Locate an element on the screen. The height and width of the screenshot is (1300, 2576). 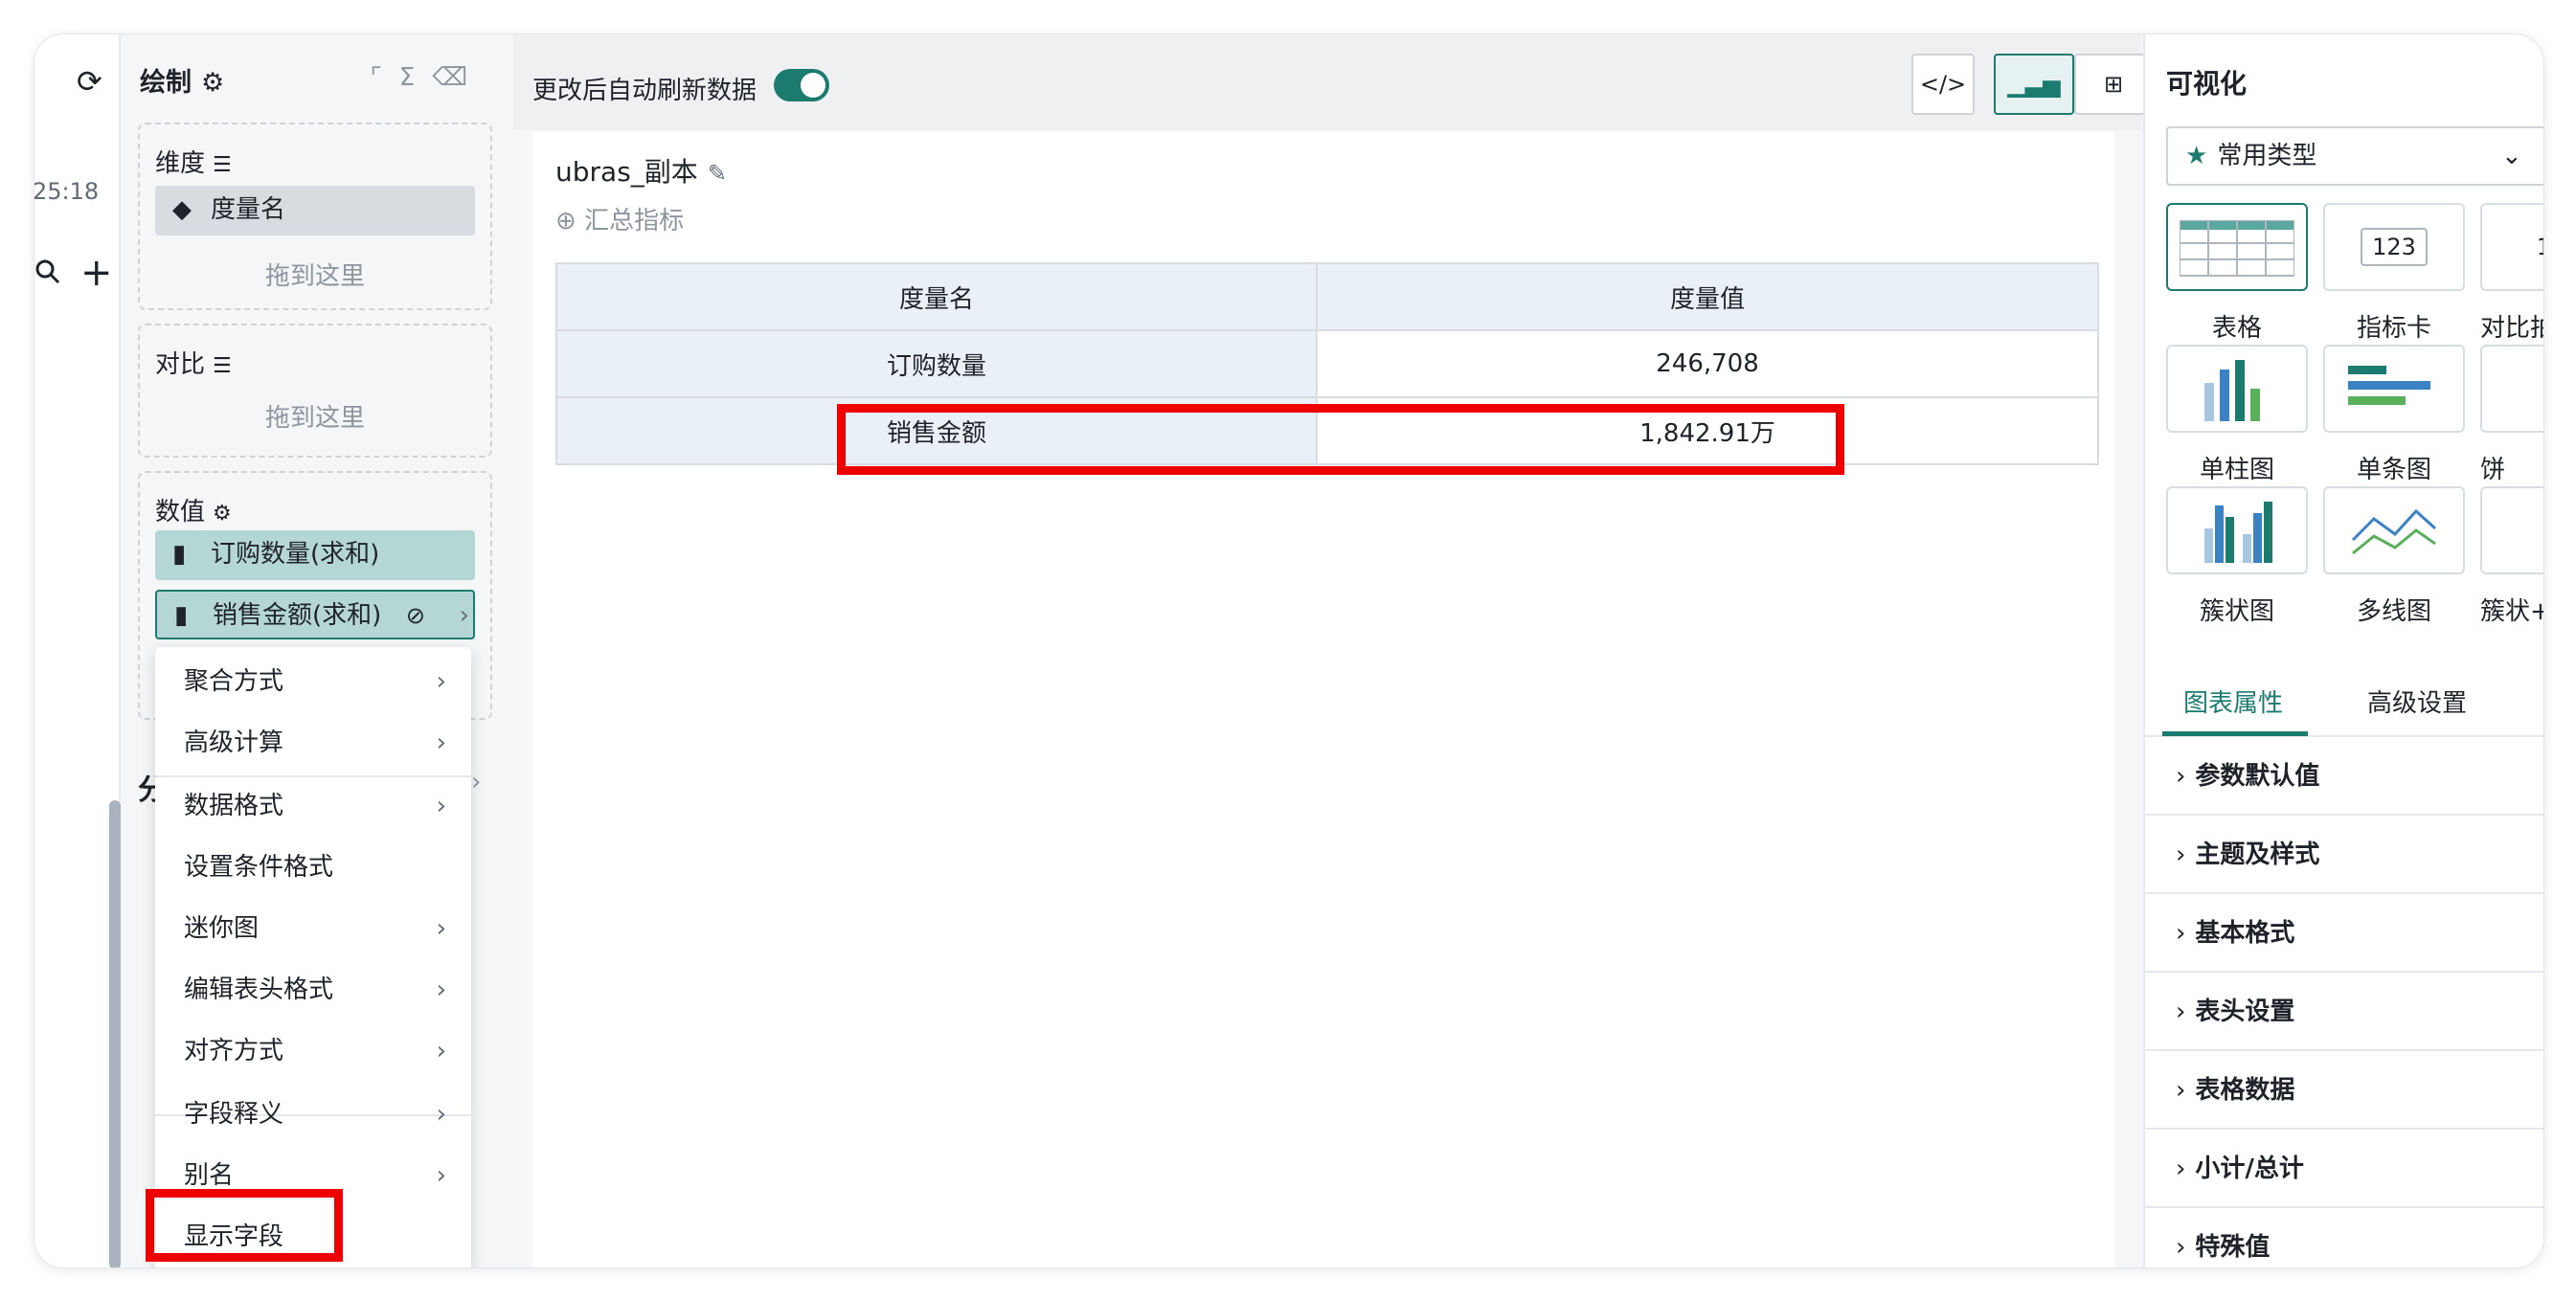
dimension-zone-header: 维度 ☰ is located at coordinates (193, 162).